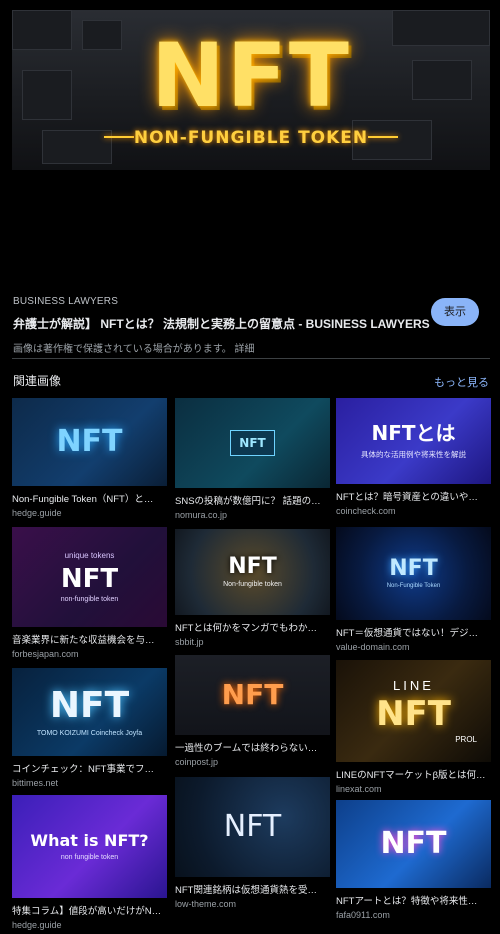  What do you see at coordinates (413, 432) in the screenshot?
I see `thumbnail-text: NFTとは` at bounding box center [413, 432].